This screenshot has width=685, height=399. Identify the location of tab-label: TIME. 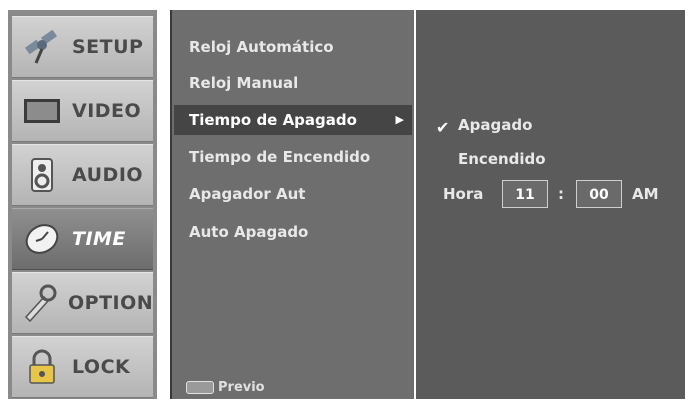
(99, 239).